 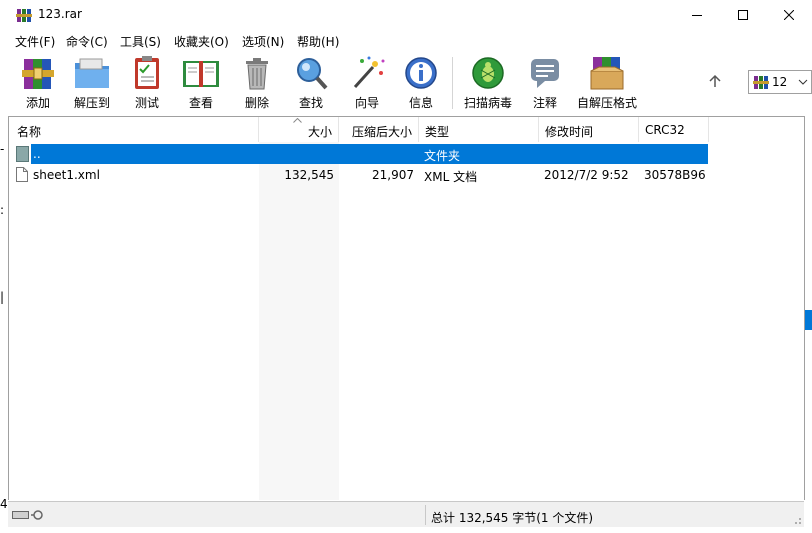 I want to click on add-button: 添加, so click(x=38, y=83).